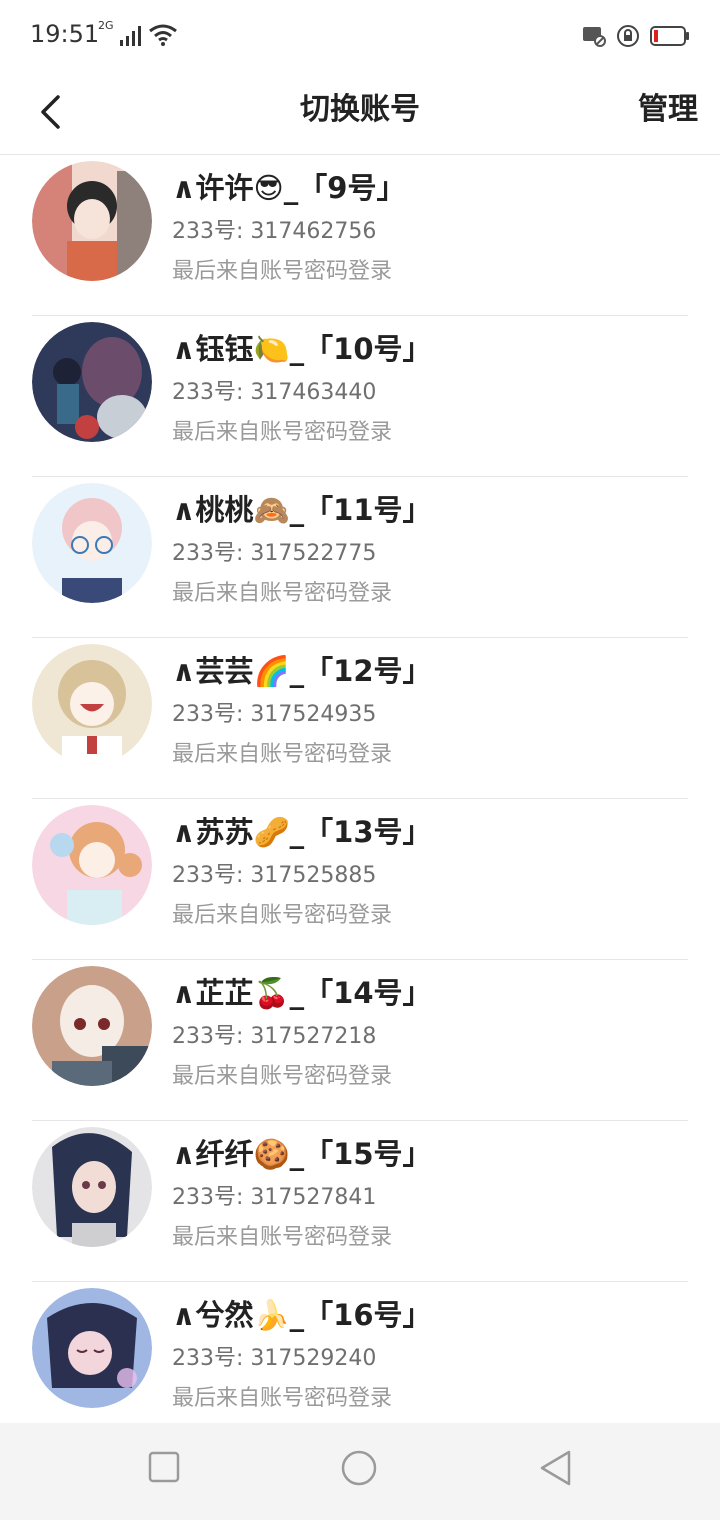 The image size is (720, 1520). What do you see at coordinates (274, 1036) in the screenshot?
I see `account-id: 233号: 317527218` at bounding box center [274, 1036].